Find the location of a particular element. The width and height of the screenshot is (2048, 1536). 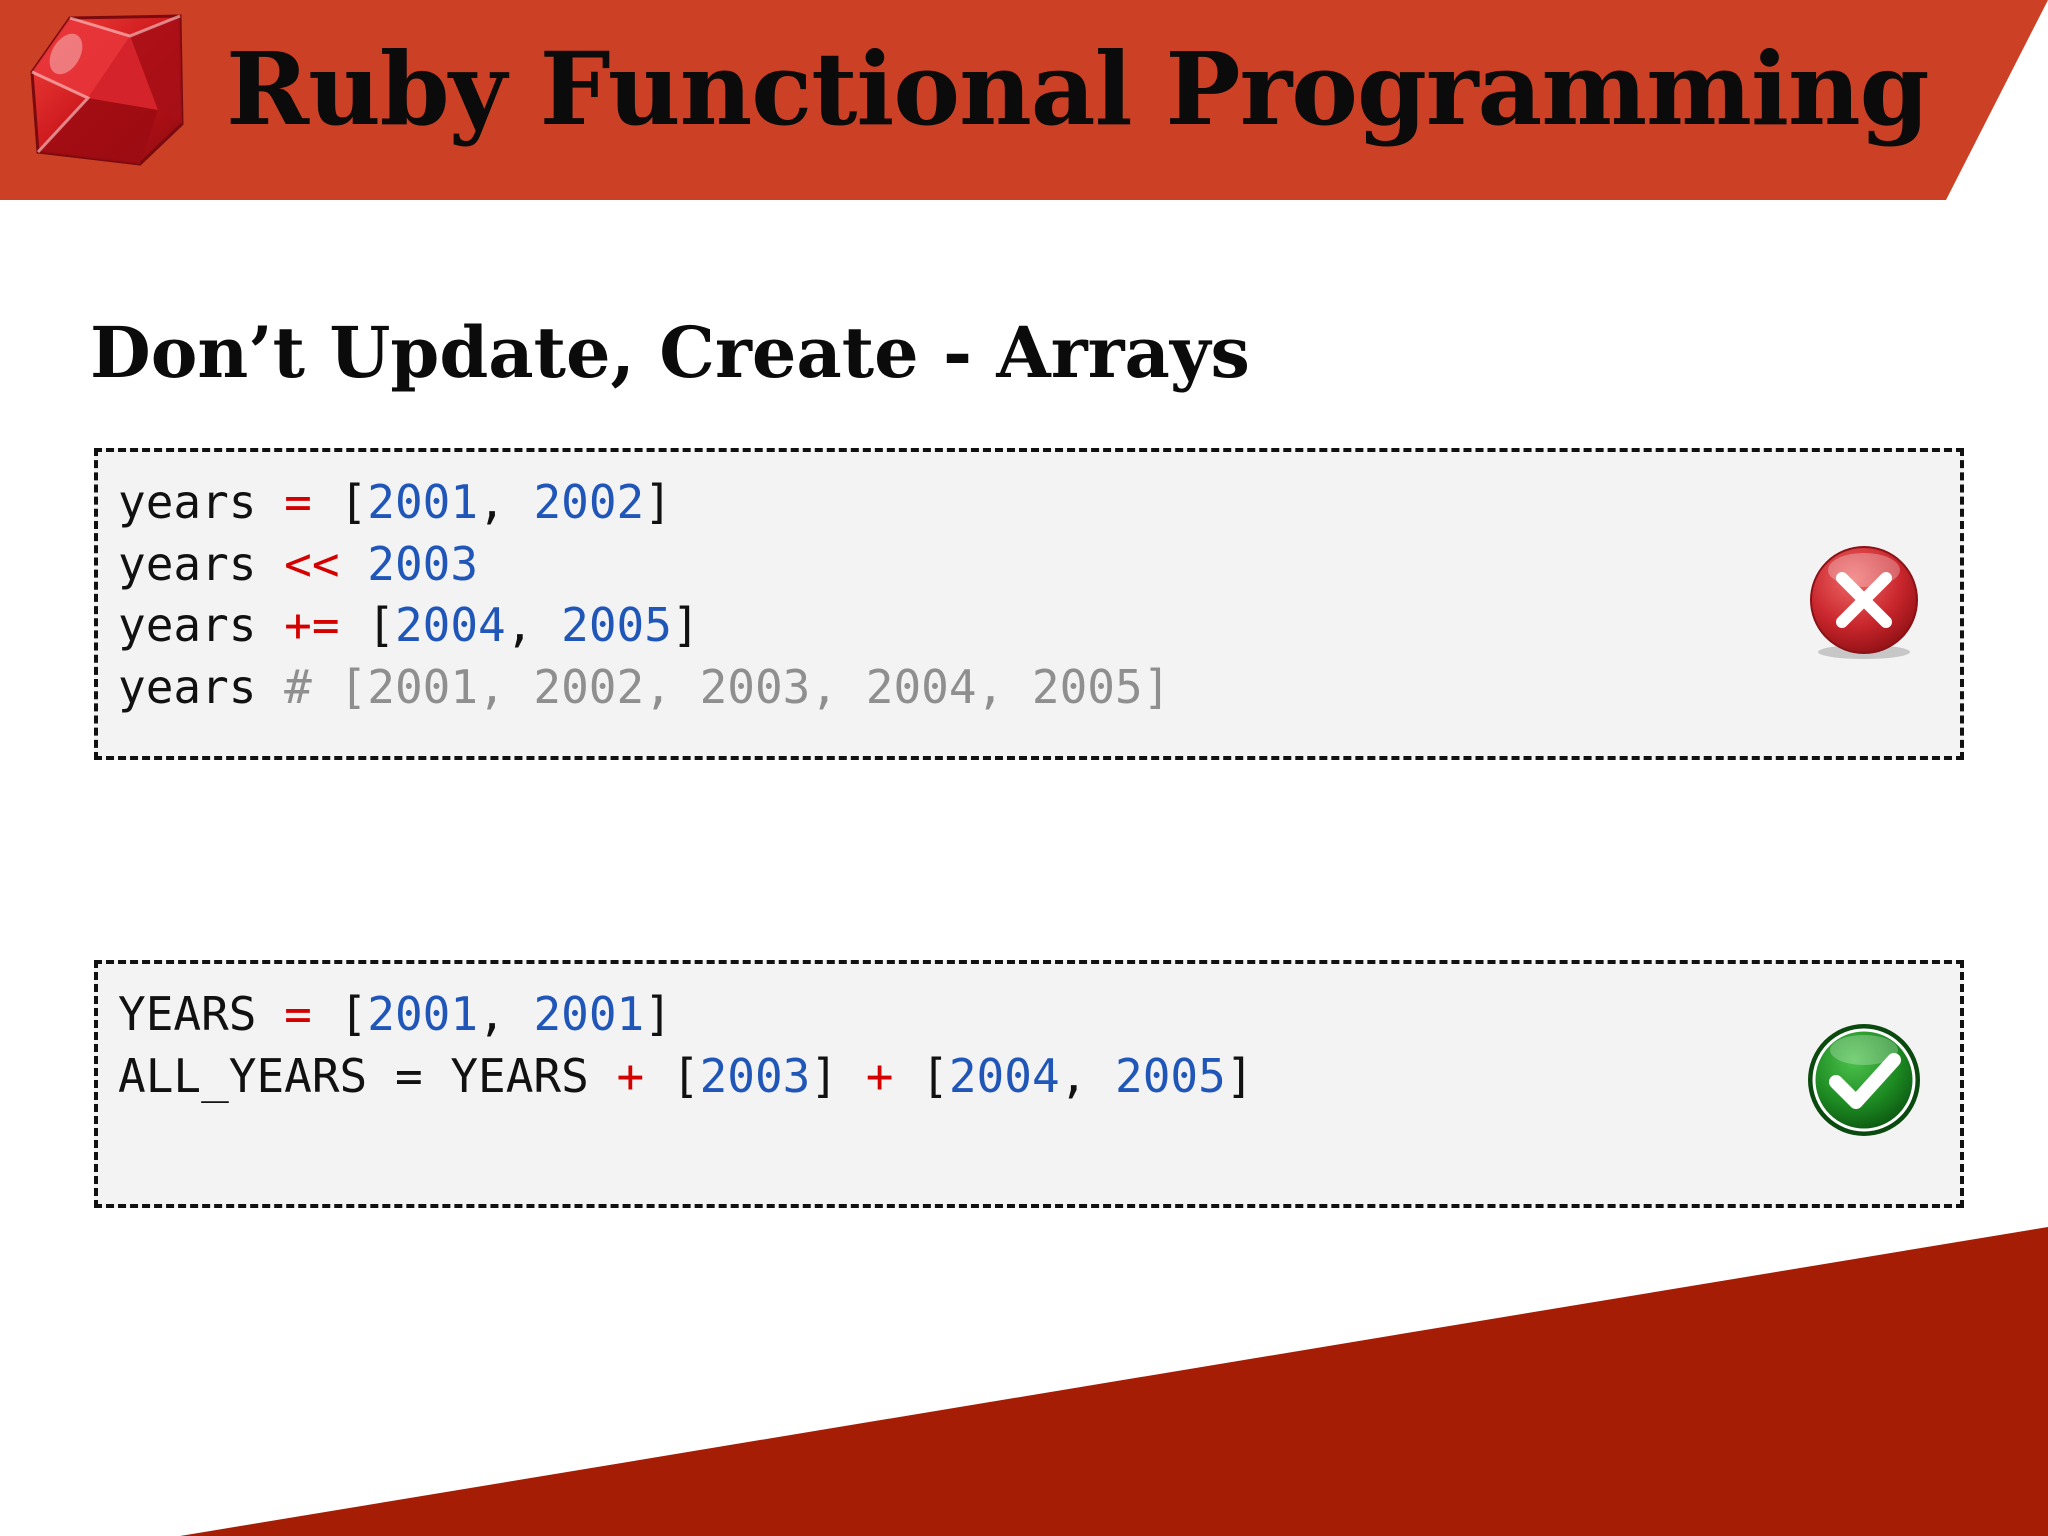

code-operator: << is located at coordinates (312, 563).